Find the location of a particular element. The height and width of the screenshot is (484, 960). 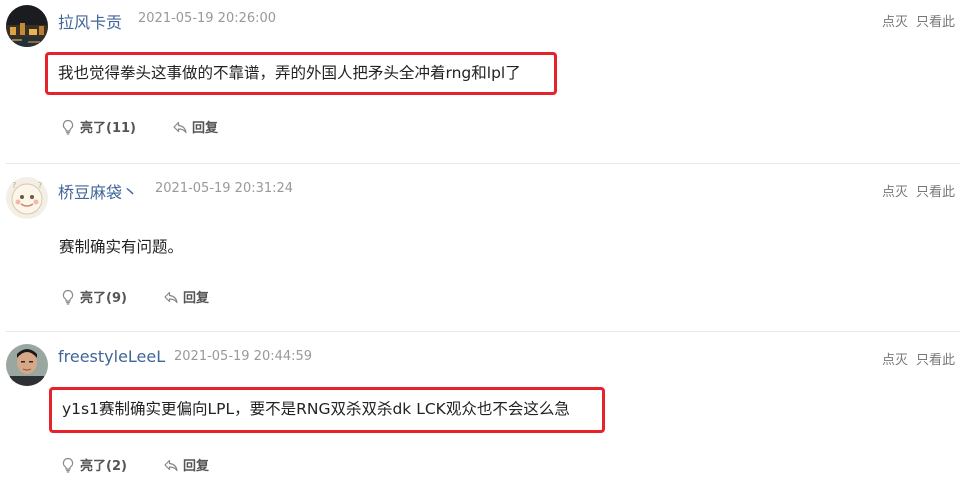

comment-content: y1s1赛制确实更偏向LPL，要不是RNG双杀双杀dk LCK观众也不会这么急 is located at coordinates (327, 410).